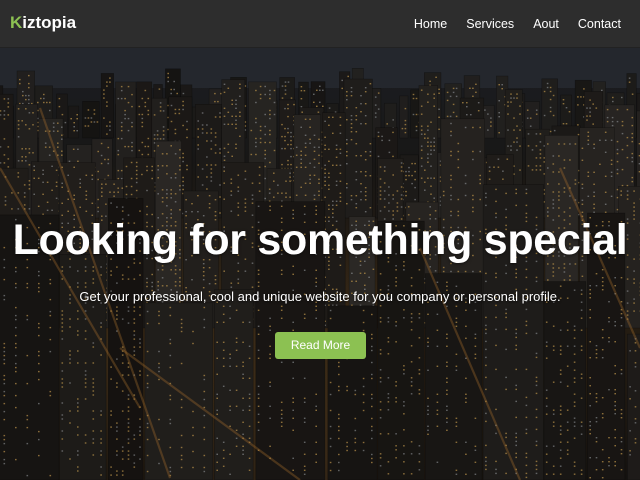  I want to click on top-navbar: Kiztopia Home Services Aout Contact, so click(320, 24).